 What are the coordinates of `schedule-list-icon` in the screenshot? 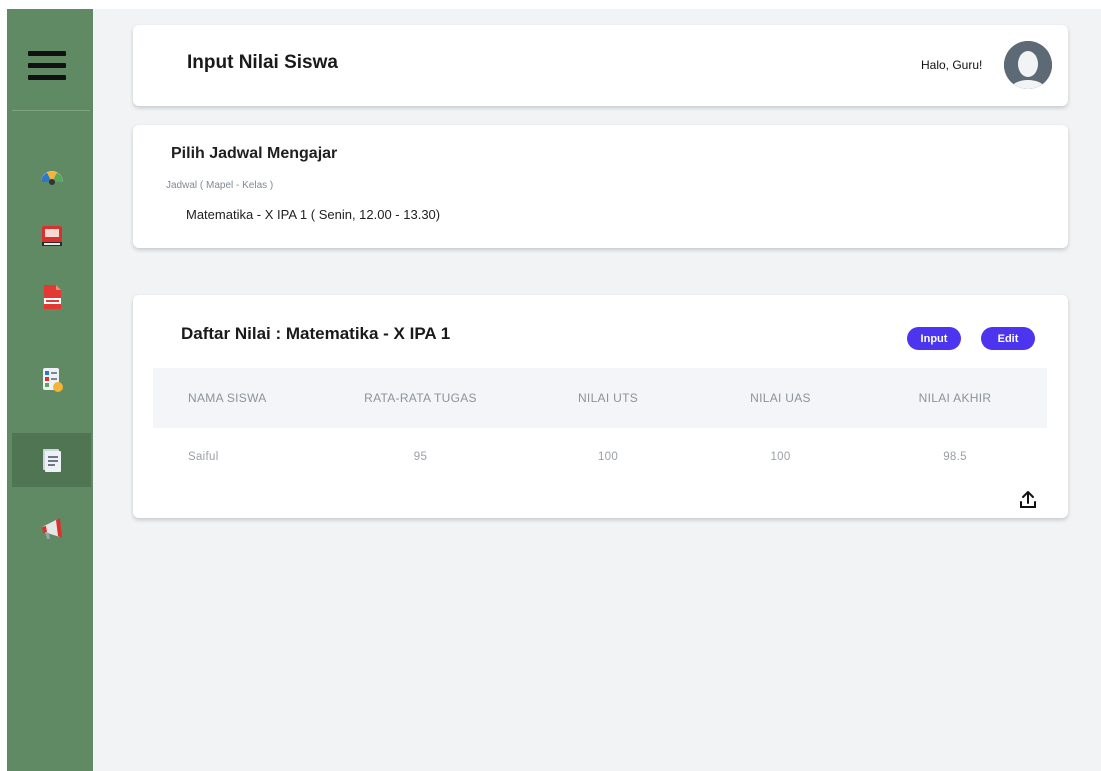 It's located at (52, 380).